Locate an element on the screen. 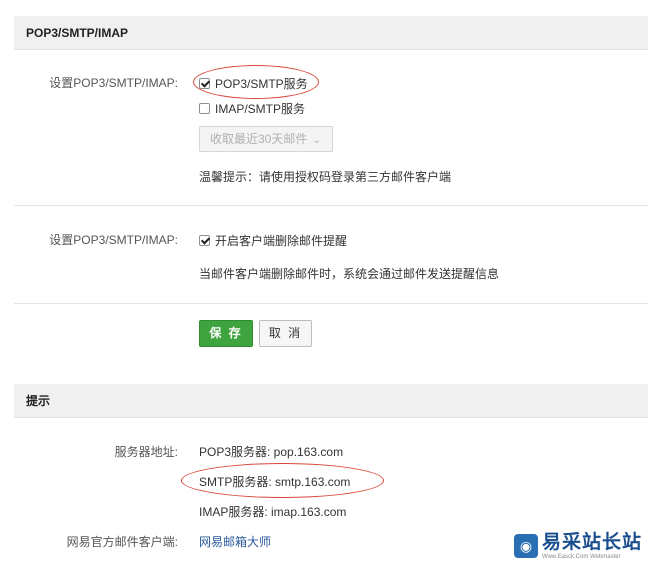 The width and height of the screenshot is (648, 564). pop3-server: POP3服务器: pop.163.com is located at coordinates (271, 452).